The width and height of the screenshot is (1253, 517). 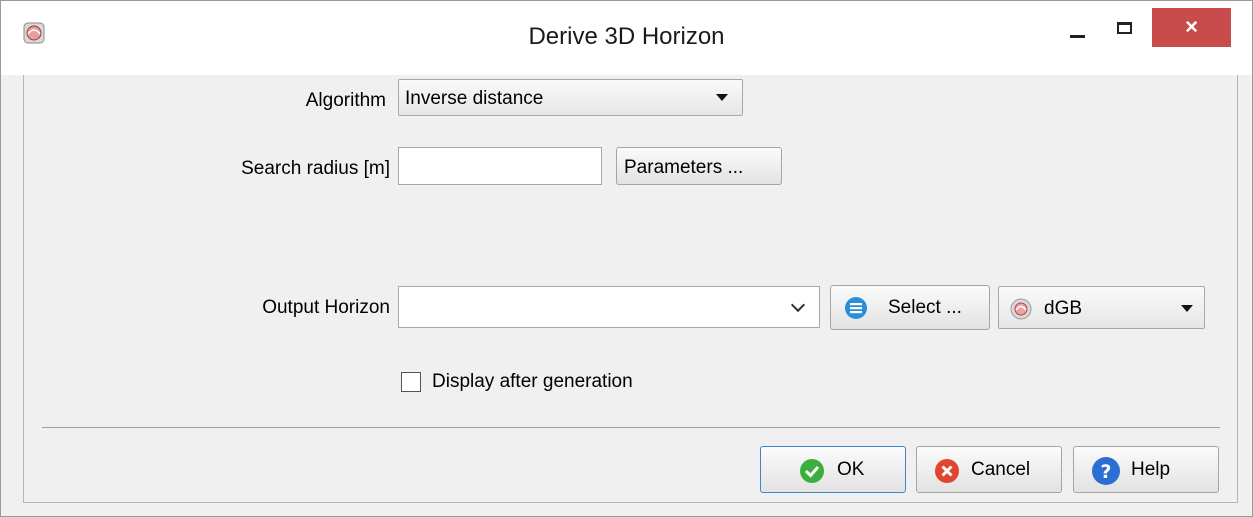 I want to click on algorithm-value: Inverse distance, so click(x=474, y=98).